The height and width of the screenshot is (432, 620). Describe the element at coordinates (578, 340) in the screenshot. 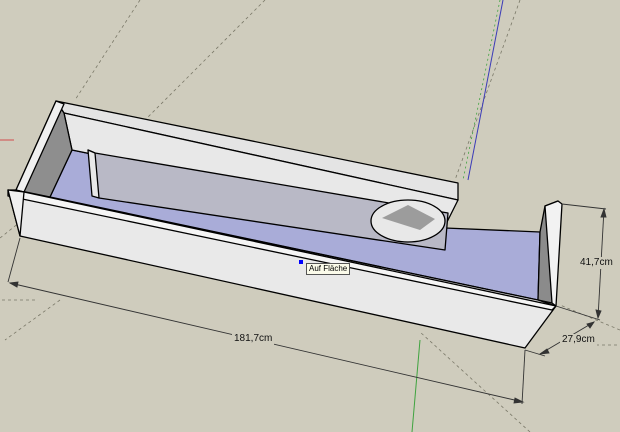

I see `dimension-depth-label: 27,9cm` at that location.